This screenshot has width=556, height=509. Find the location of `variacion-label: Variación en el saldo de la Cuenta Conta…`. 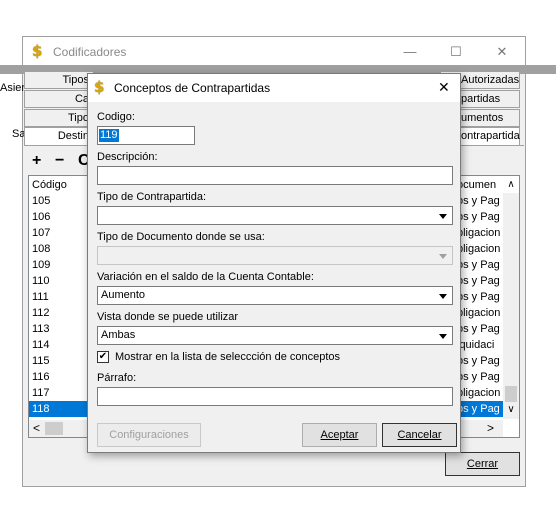

variacion-label: Variación en el saldo de la Cuenta Conta… is located at coordinates (205, 277).